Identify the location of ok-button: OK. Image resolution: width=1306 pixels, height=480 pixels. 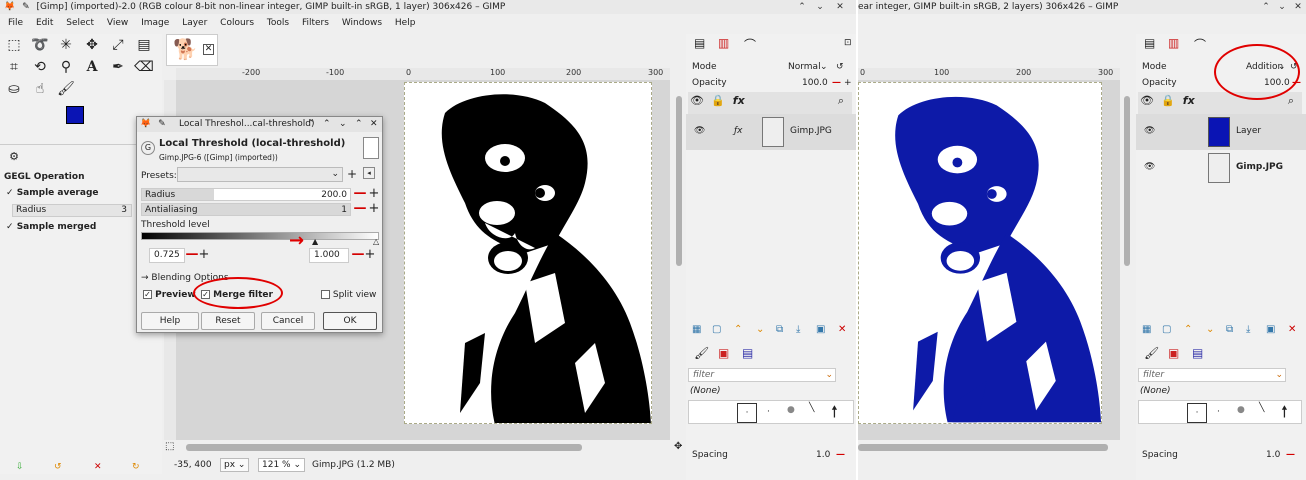
(350, 321).